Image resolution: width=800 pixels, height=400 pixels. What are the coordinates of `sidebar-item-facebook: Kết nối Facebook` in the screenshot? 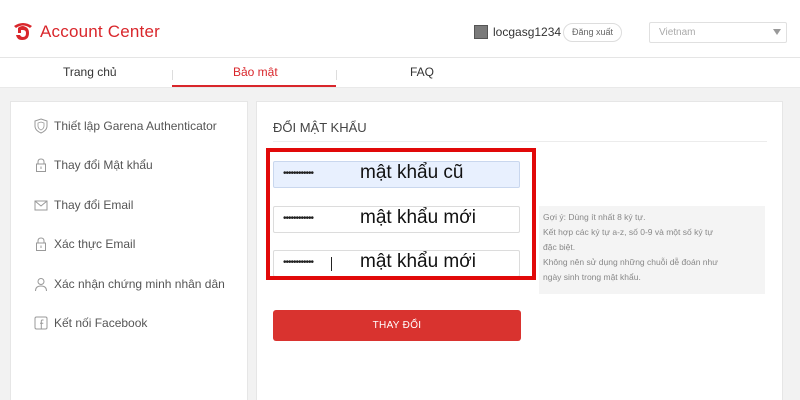 It's located at (130, 325).